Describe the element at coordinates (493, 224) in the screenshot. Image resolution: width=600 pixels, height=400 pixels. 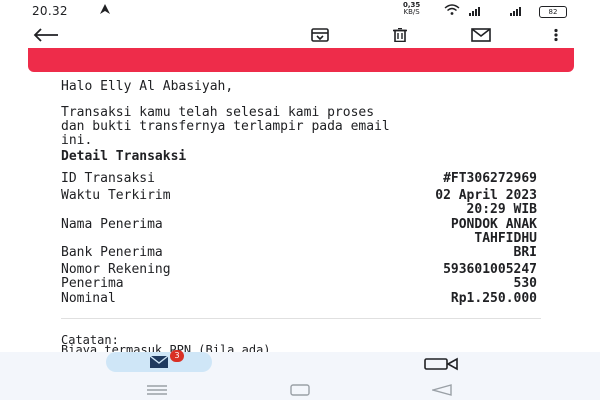
I see `recipient-name-line: PONDOK ANAK` at that location.